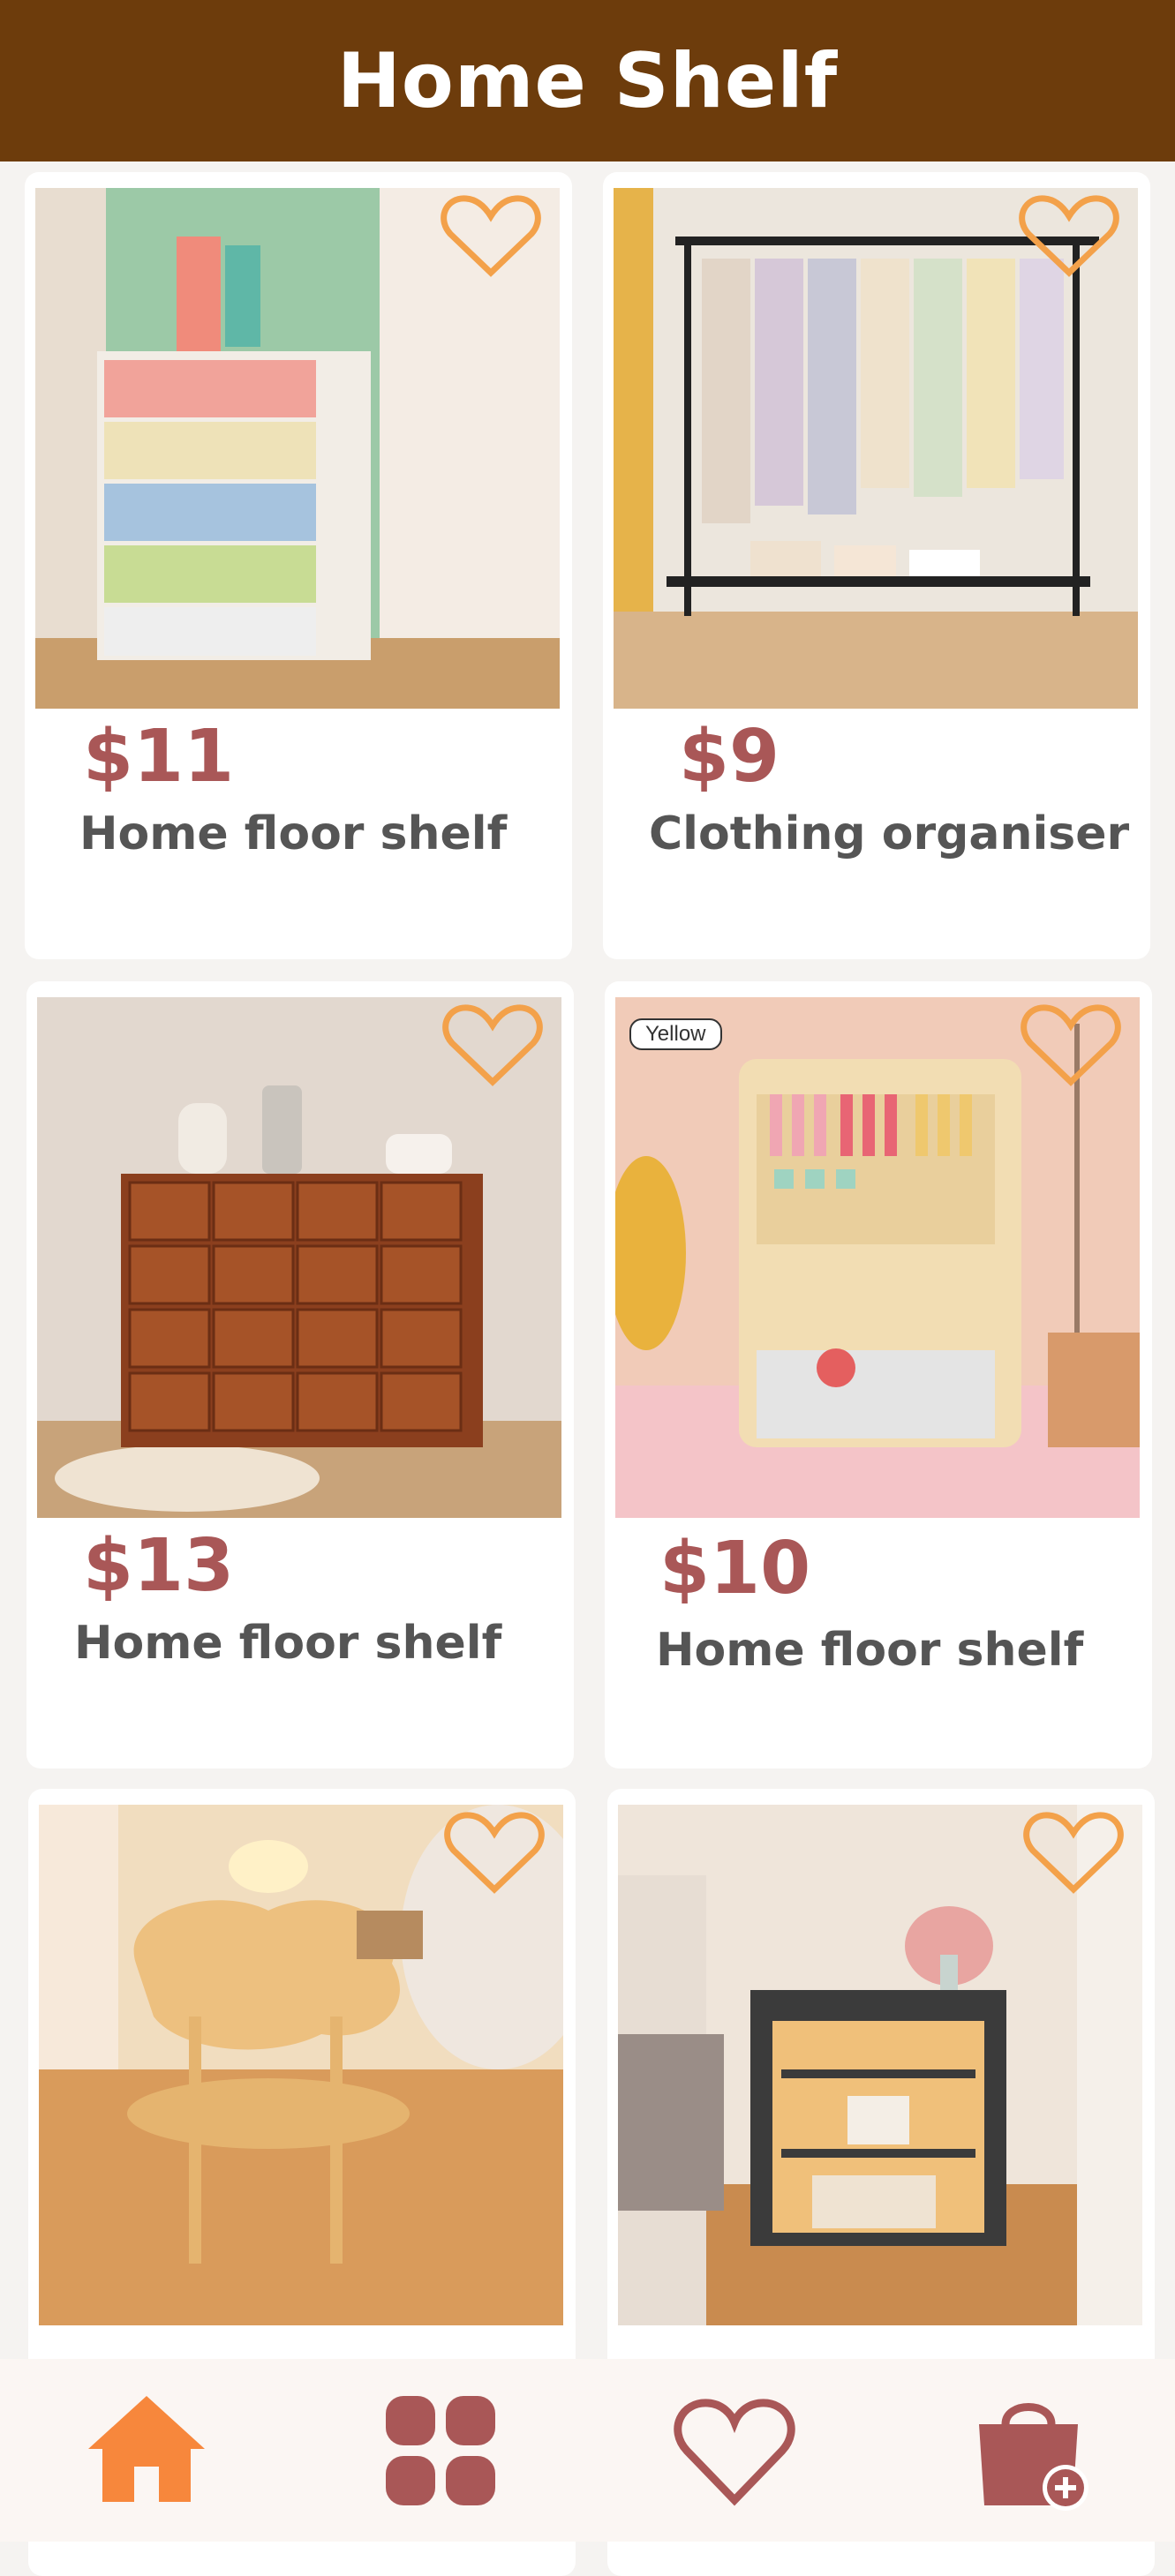 Image resolution: width=1175 pixels, height=2576 pixels. I want to click on product-name: Clothing organiser, so click(889, 833).